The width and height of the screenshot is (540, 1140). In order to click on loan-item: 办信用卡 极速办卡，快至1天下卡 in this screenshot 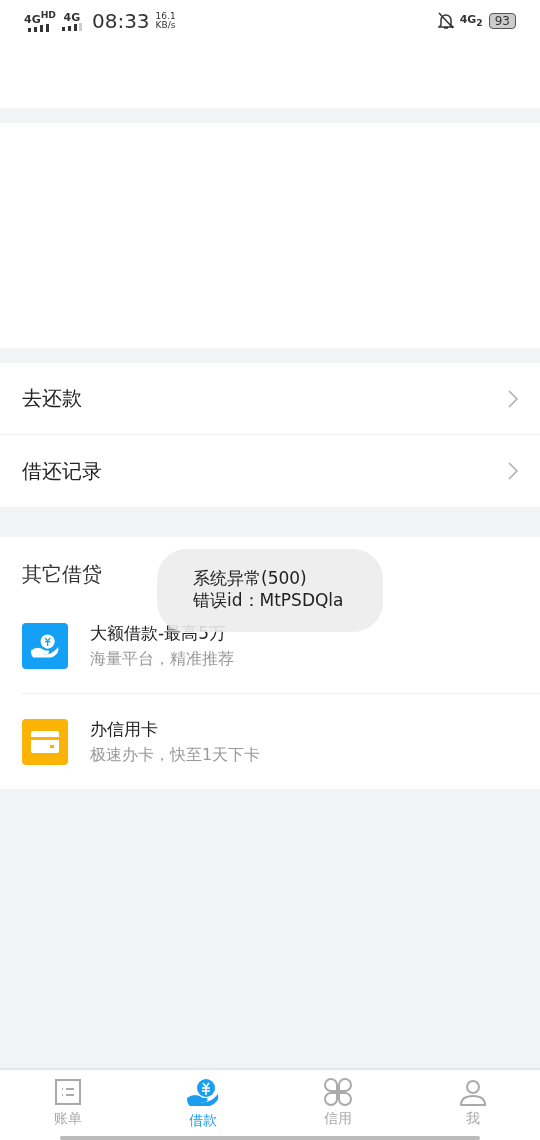, I will do `click(281, 741)`.